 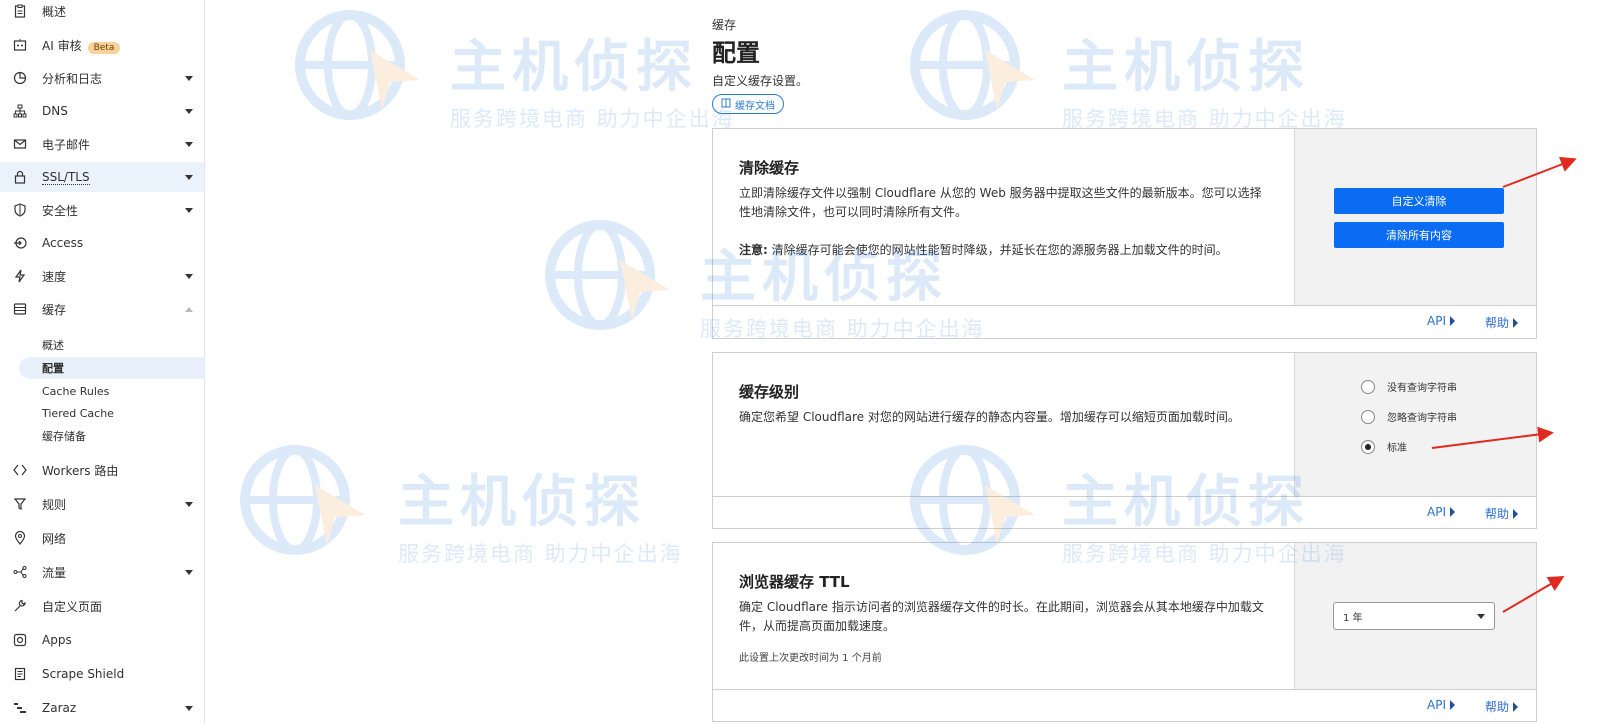 I want to click on sidebar-item-label: 缓存, so click(x=54, y=309).